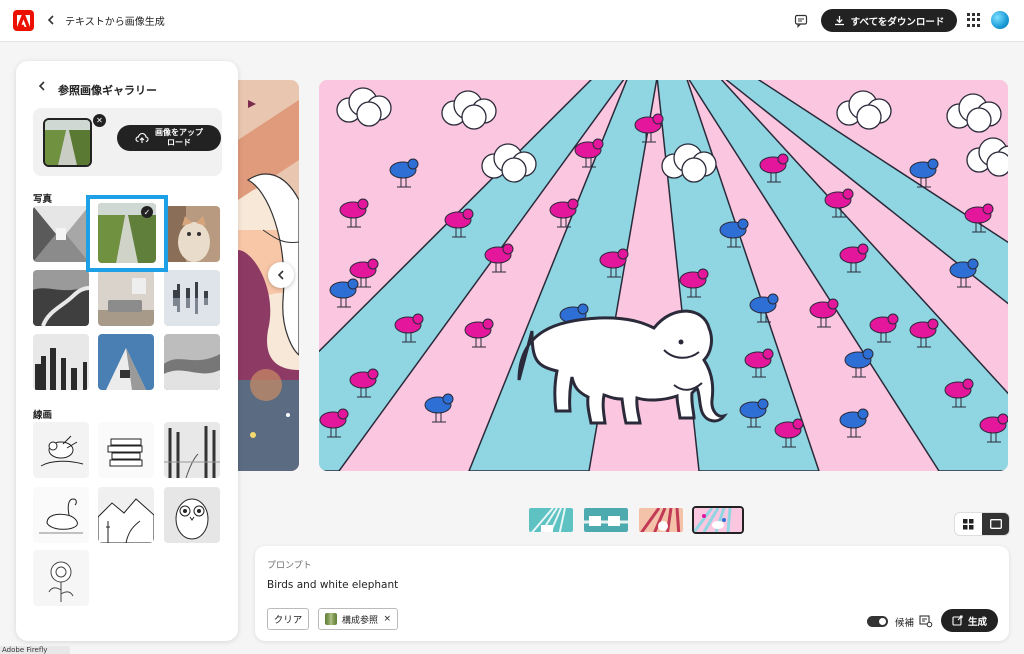 This screenshot has width=1024, height=654. I want to click on adobe-logo, so click(23, 20).